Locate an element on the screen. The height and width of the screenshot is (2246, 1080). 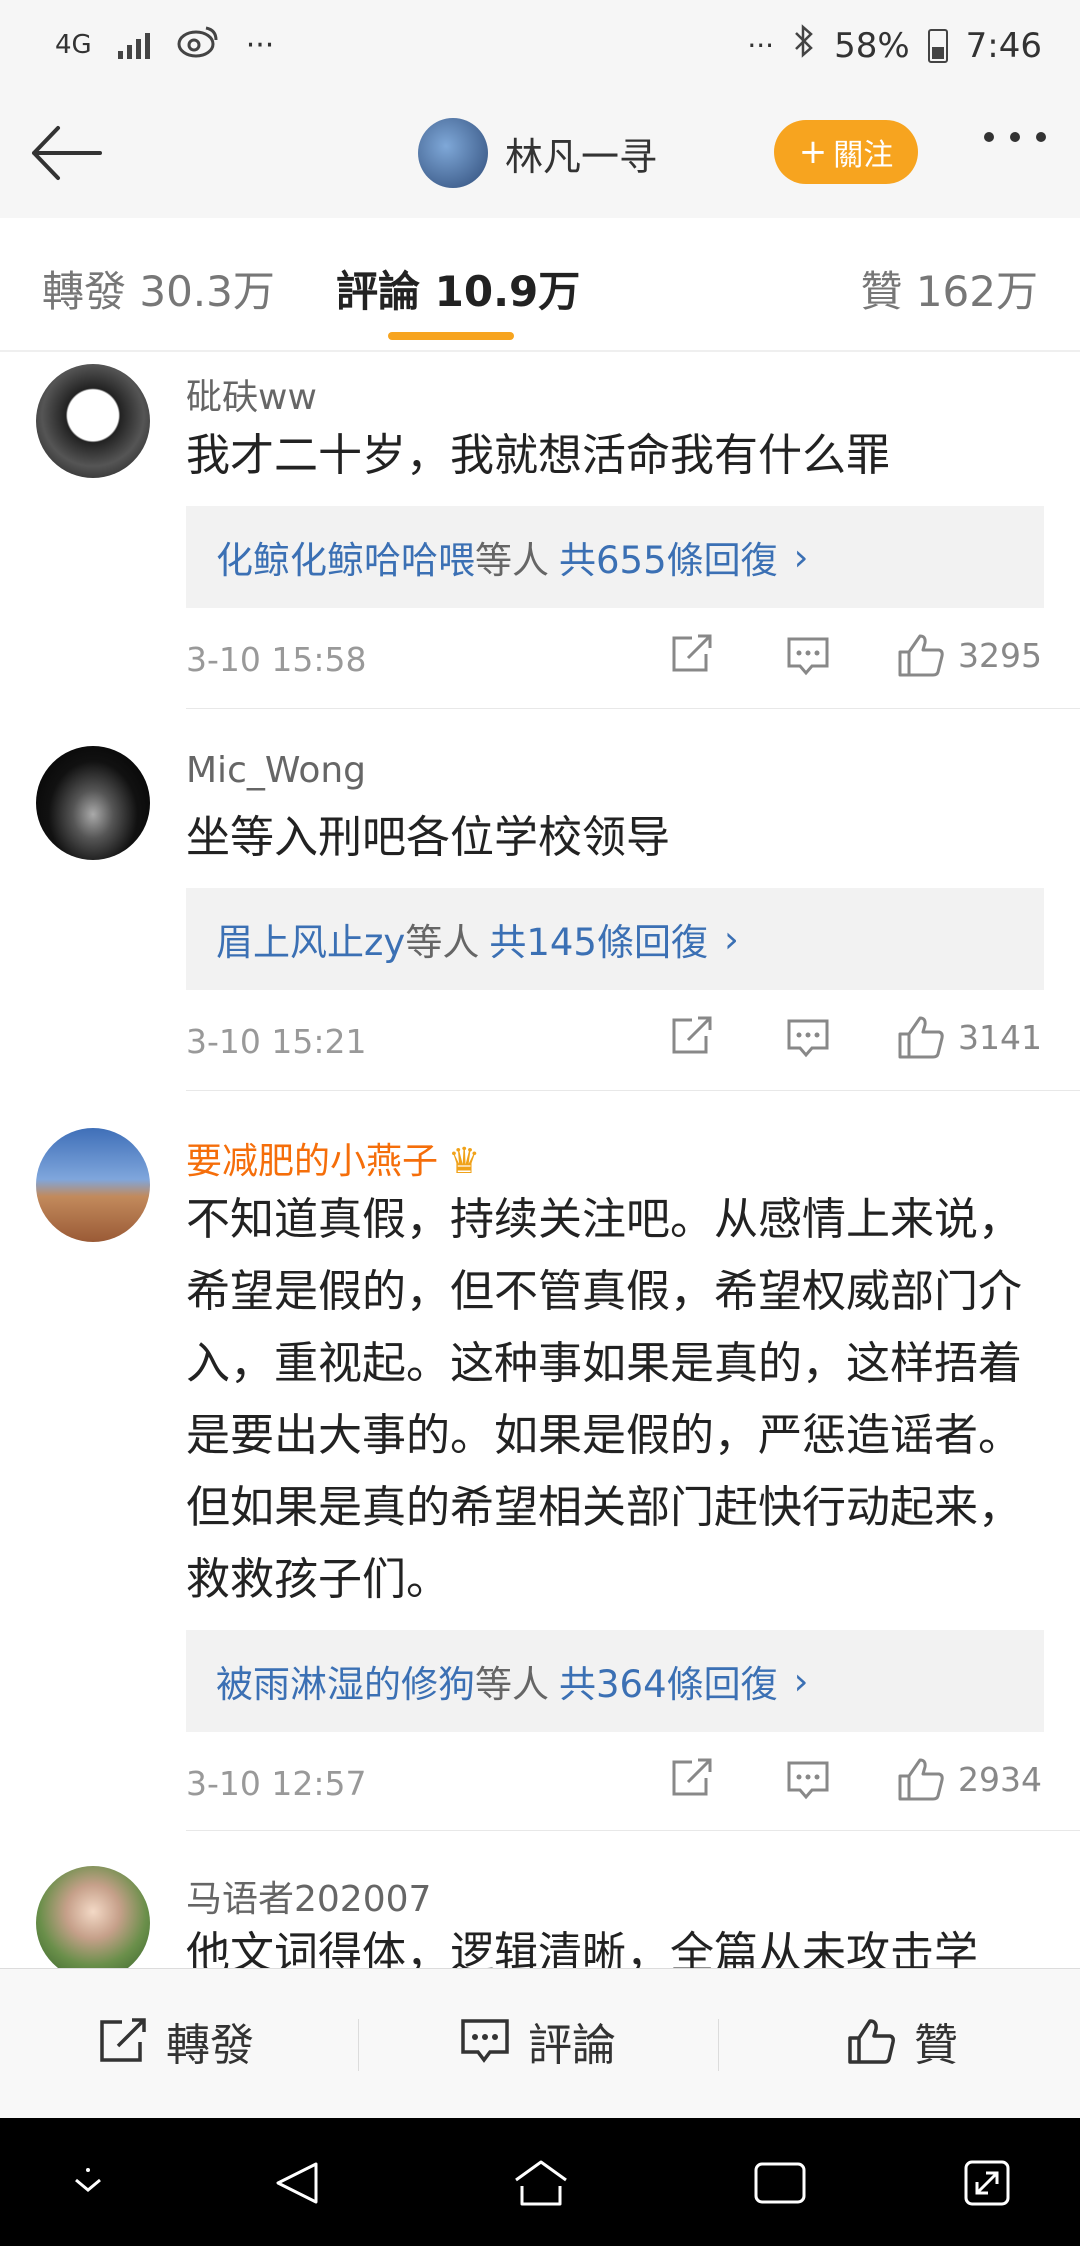
author-avatar is located at coordinates (453, 153).